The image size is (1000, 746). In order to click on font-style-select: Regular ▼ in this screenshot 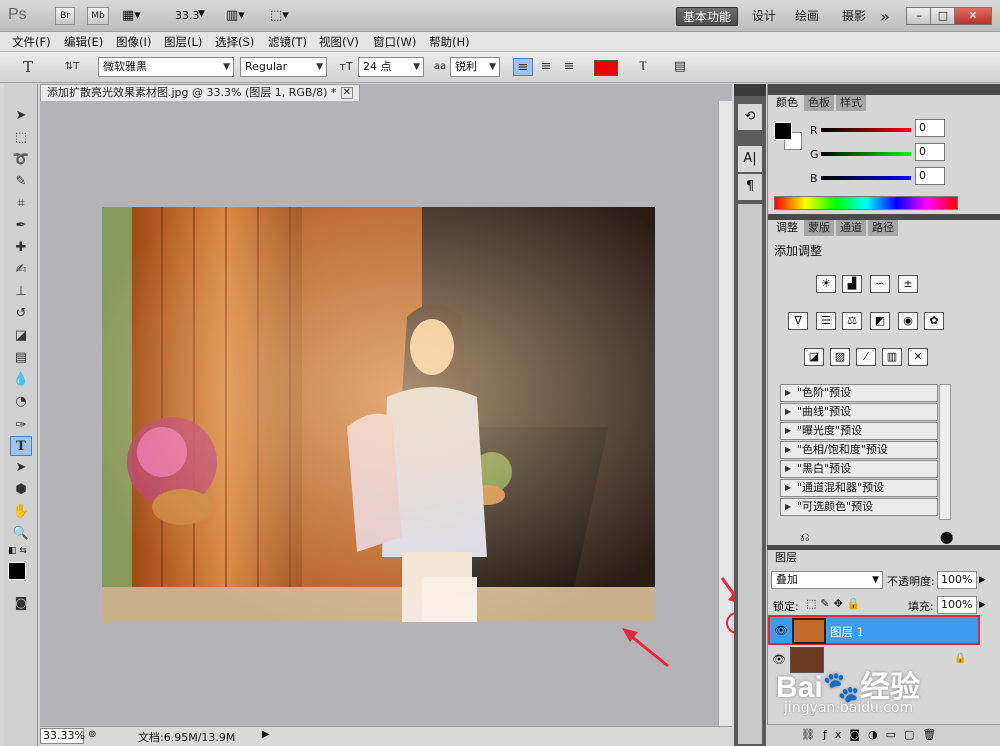, I will do `click(283, 67)`.